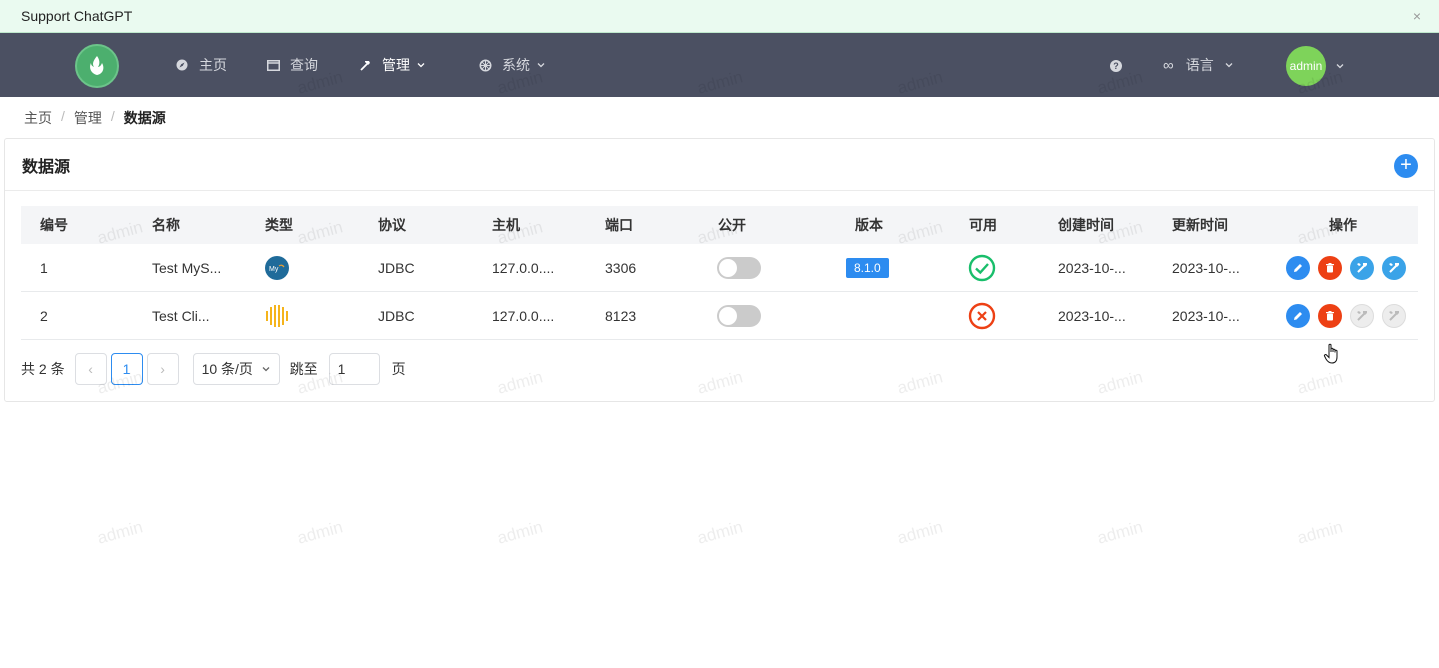  Describe the element at coordinates (621, 315) in the screenshot. I see `cell-port: 8123` at that location.